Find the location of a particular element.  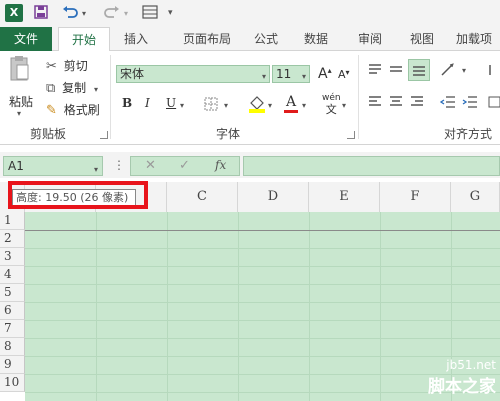

redo-dropdown-icon: ▾ is located at coordinates (126, 13).